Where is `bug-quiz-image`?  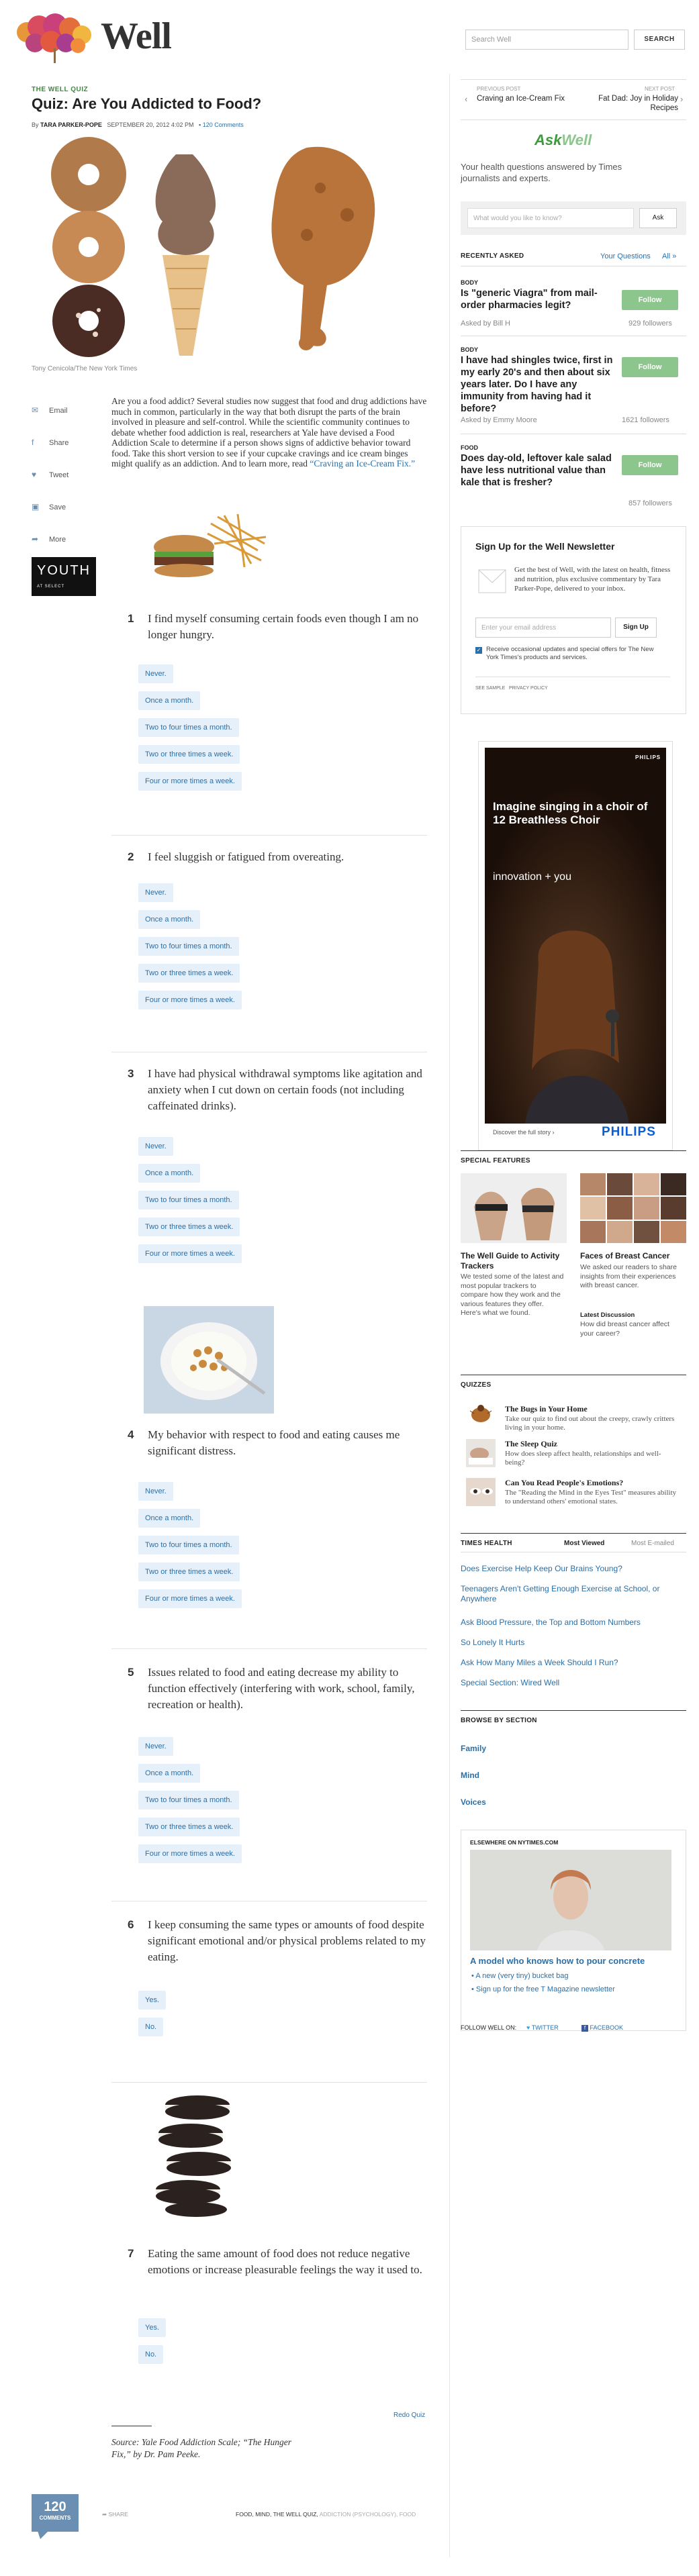 bug-quiz-image is located at coordinates (481, 1414).